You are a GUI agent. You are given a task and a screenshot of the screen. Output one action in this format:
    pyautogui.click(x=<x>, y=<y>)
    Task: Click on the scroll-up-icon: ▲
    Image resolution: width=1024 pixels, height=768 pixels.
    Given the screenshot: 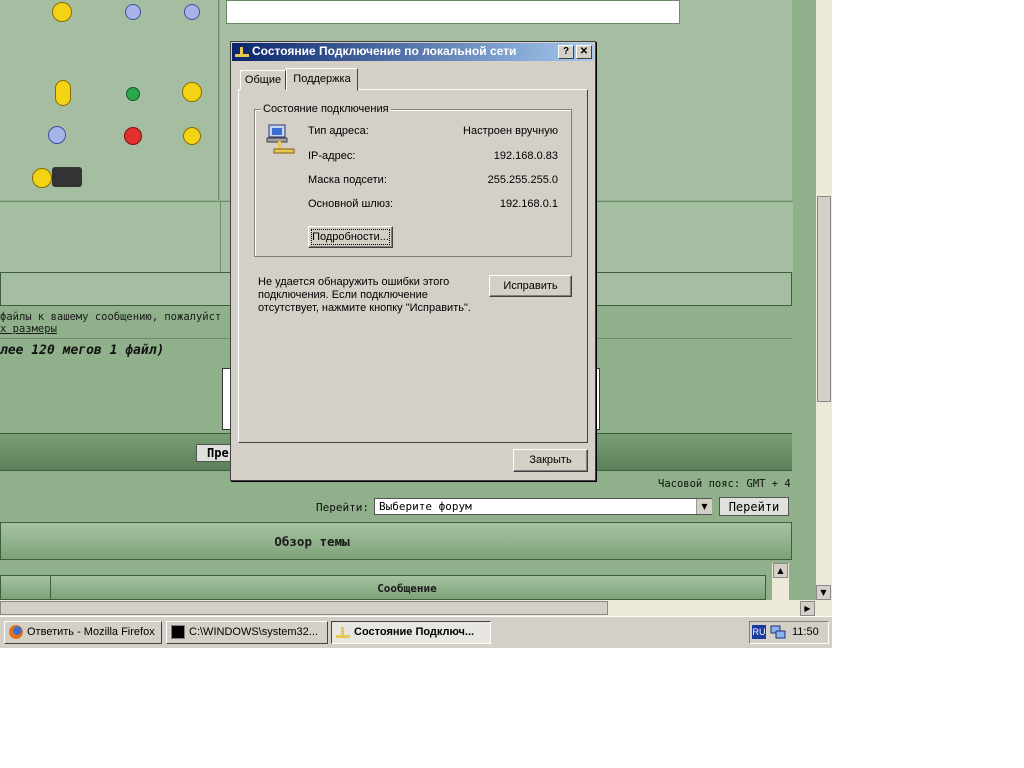 What is the action you would take?
    pyautogui.click(x=780, y=570)
    